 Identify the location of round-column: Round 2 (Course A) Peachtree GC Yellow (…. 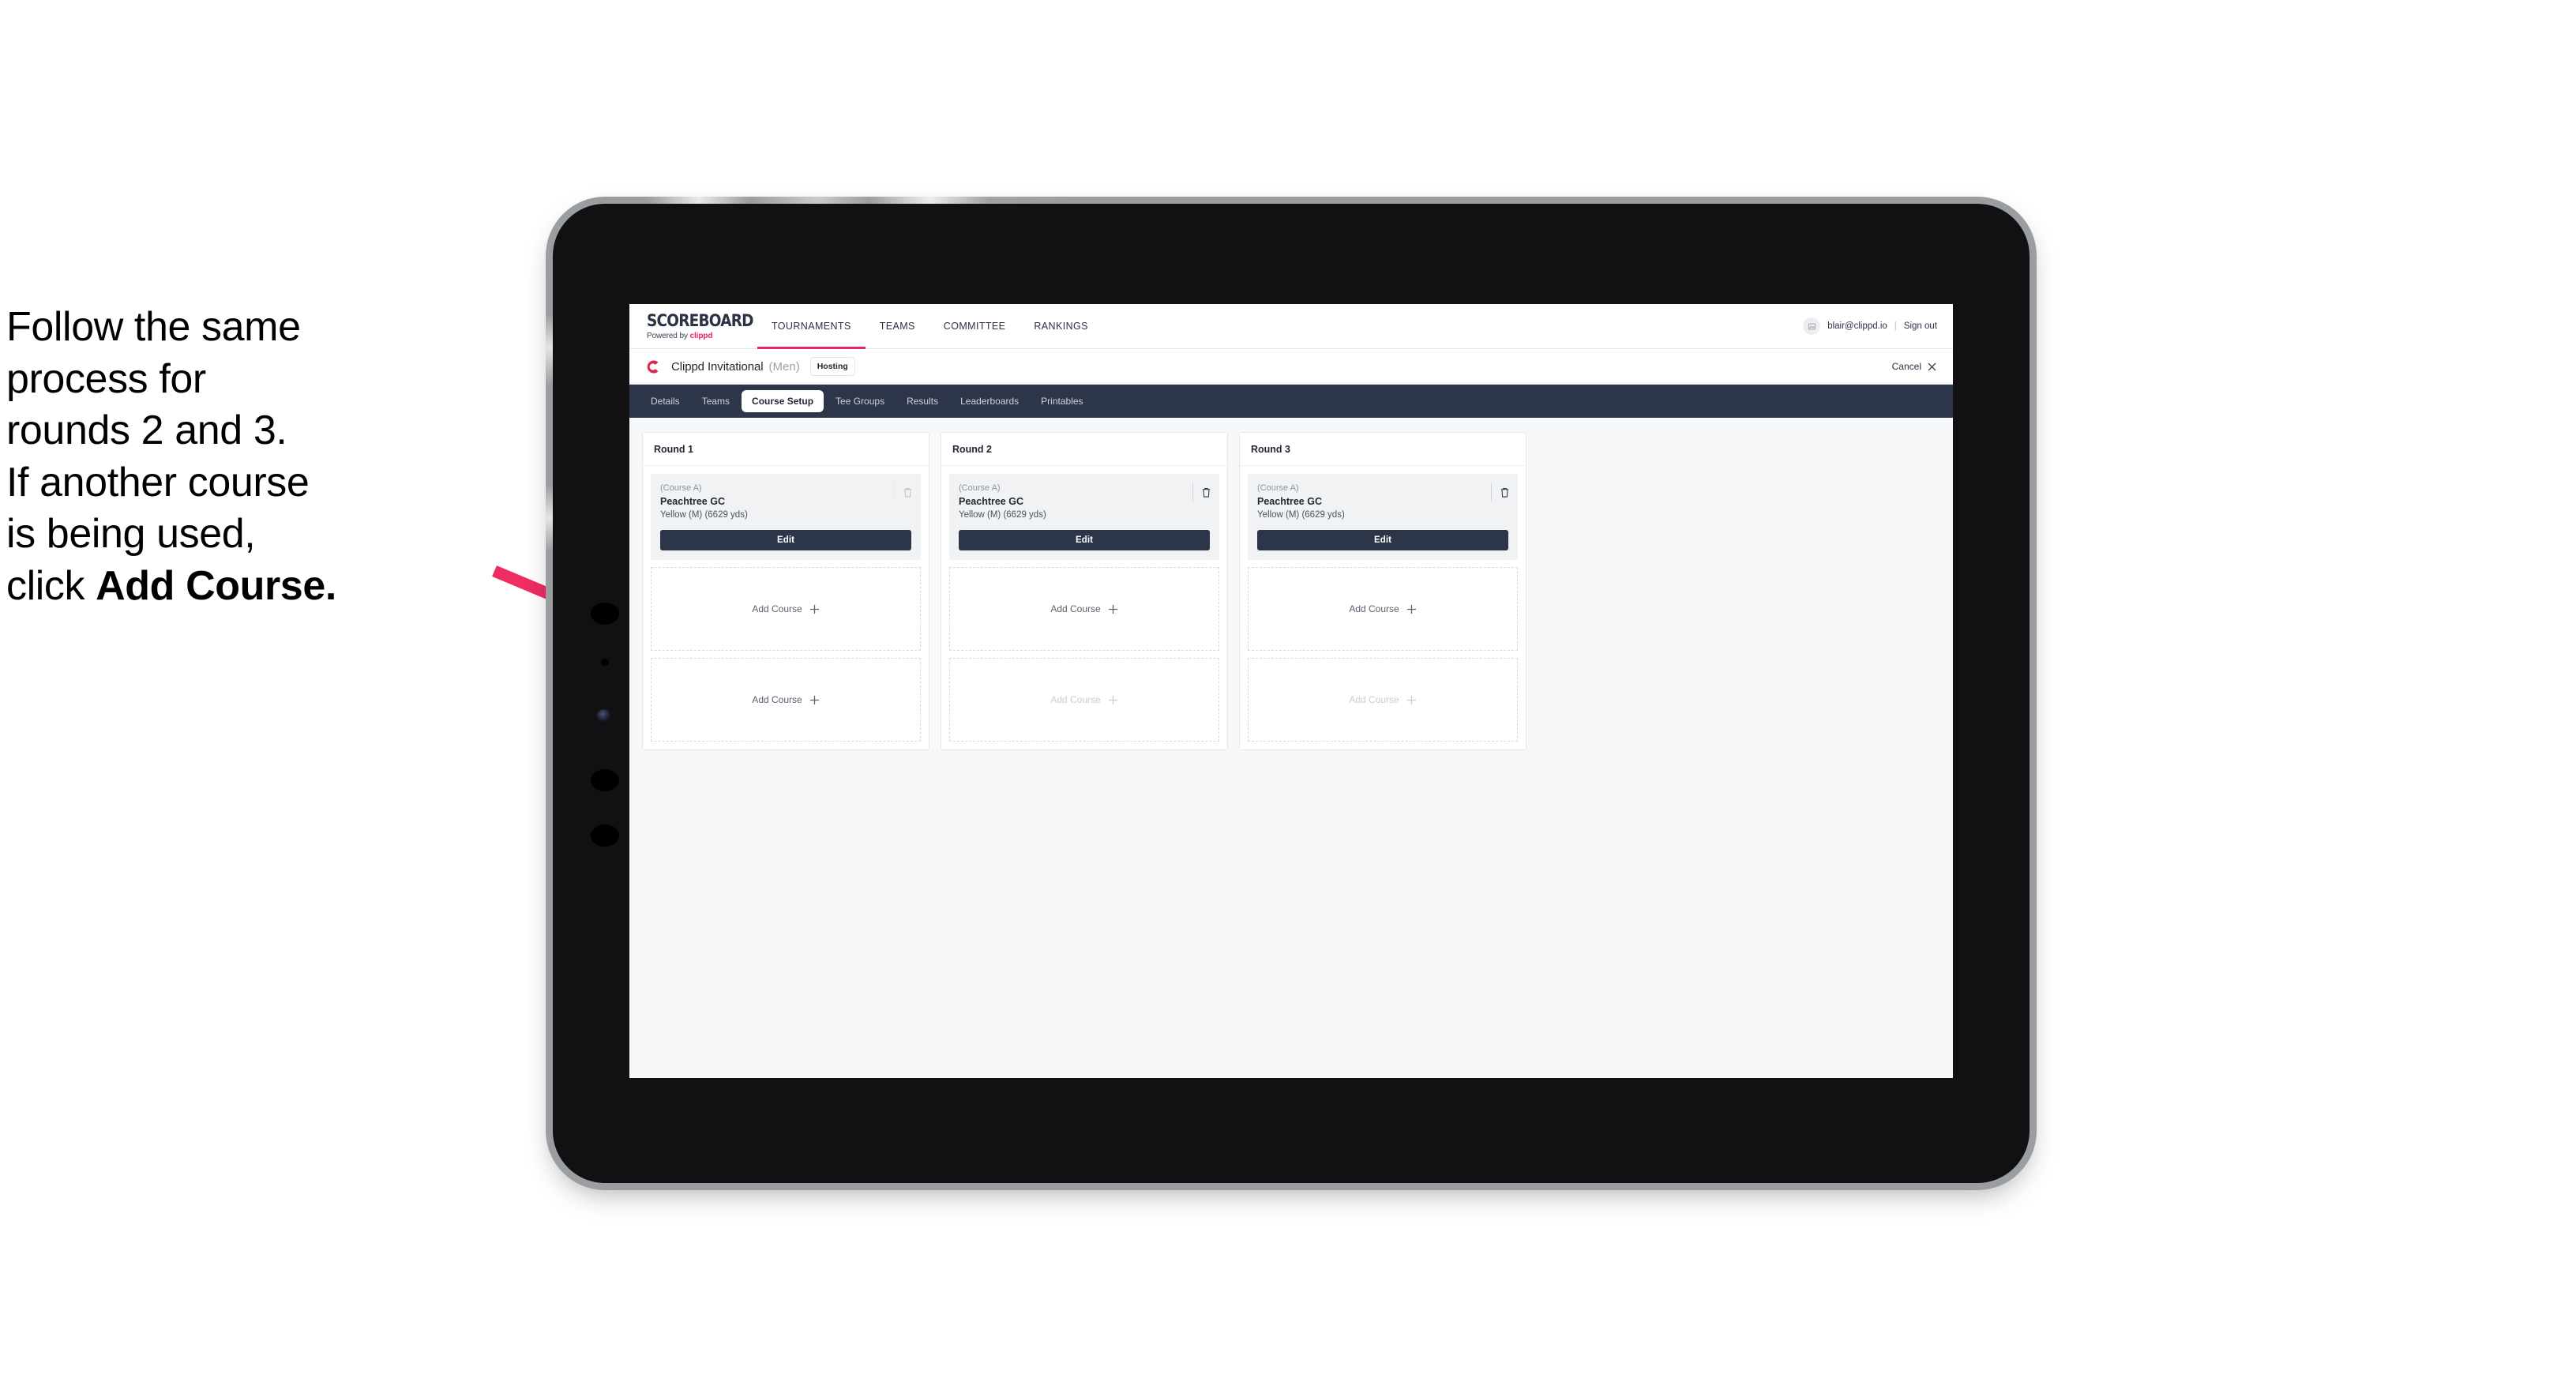
(1084, 591).